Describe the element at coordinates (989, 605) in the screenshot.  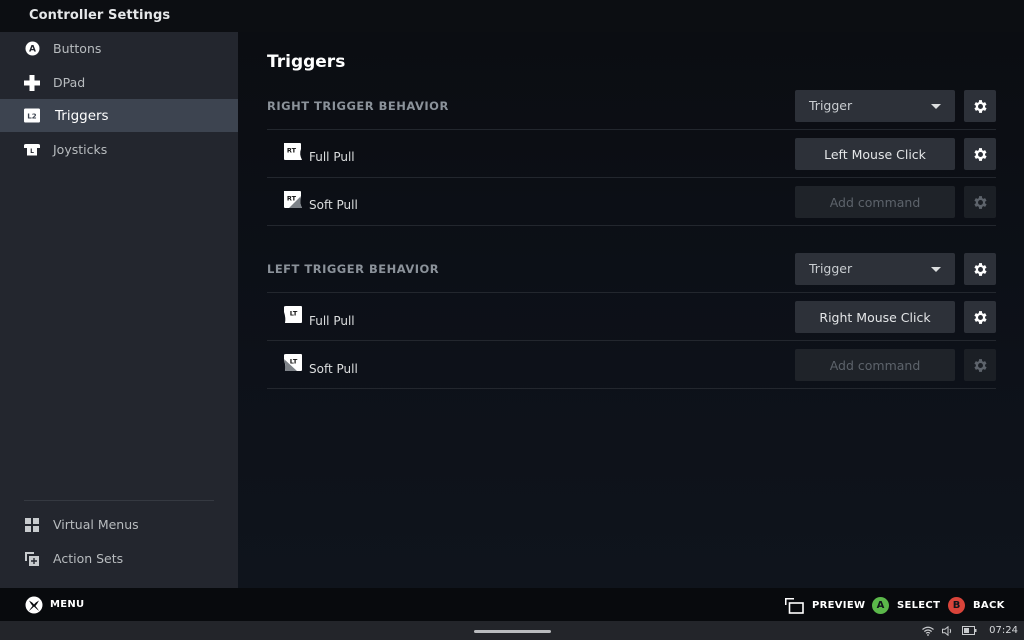
I see `back-label: BACK` at that location.